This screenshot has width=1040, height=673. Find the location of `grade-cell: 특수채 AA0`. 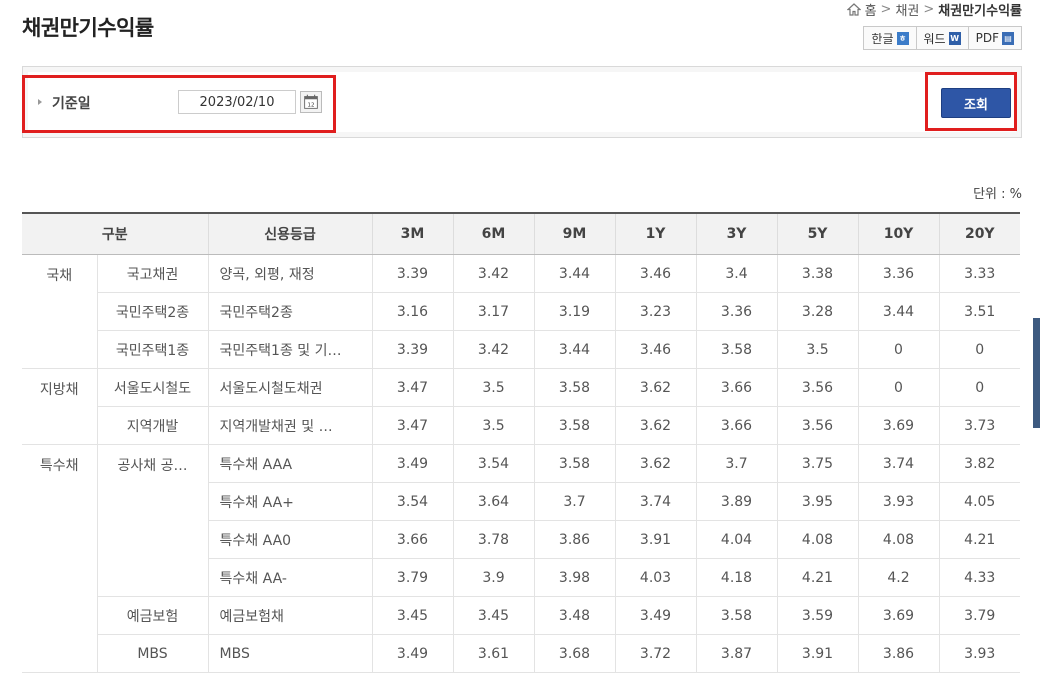

grade-cell: 특수채 AA0 is located at coordinates (290, 539).